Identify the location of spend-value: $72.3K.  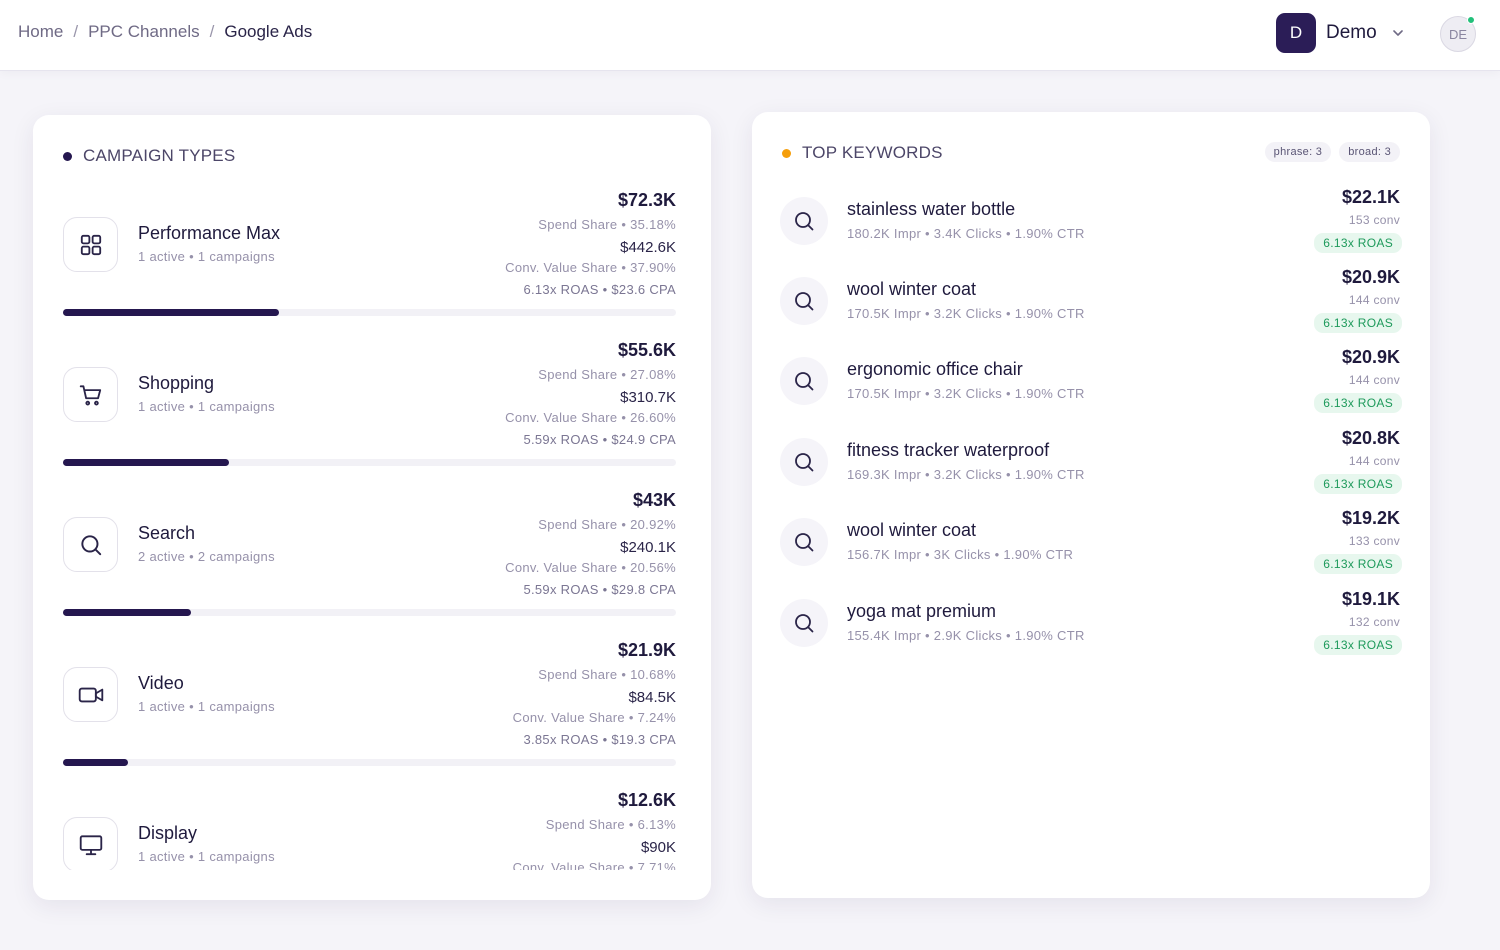
(646, 200).